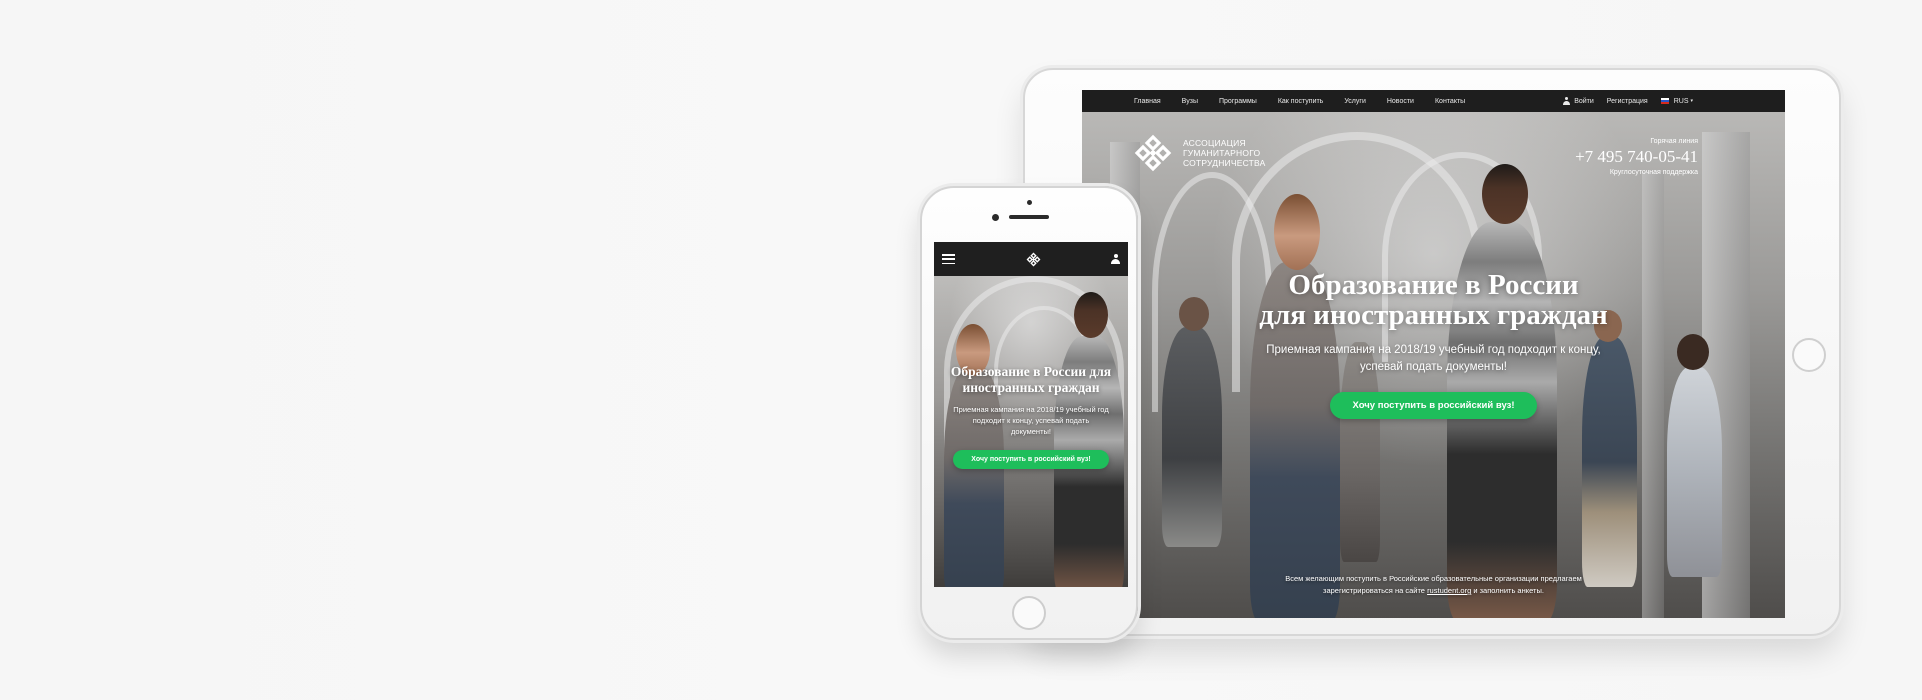 The height and width of the screenshot is (700, 1922). Describe the element at coordinates (995, 217) in the screenshot. I see `phone-camera` at that location.